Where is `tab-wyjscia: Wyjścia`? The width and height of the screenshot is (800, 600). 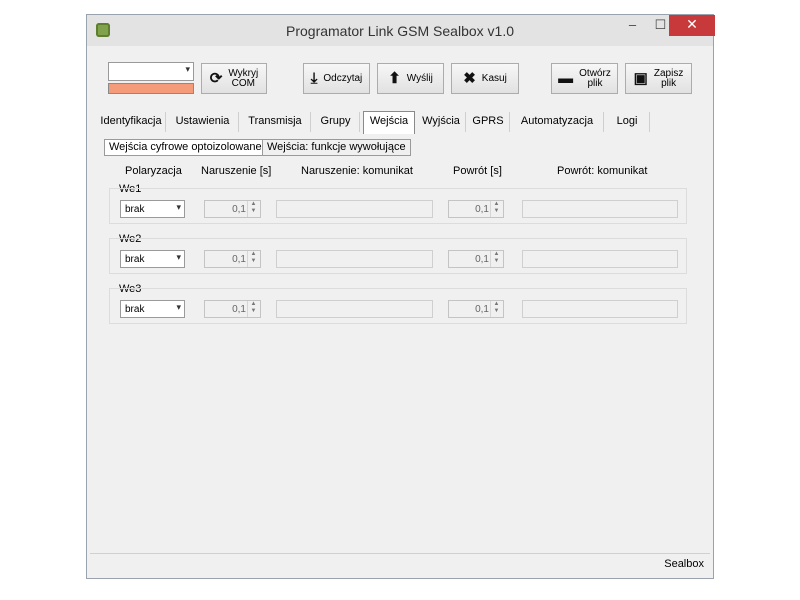 tab-wyjscia: Wyjścia is located at coordinates (441, 122).